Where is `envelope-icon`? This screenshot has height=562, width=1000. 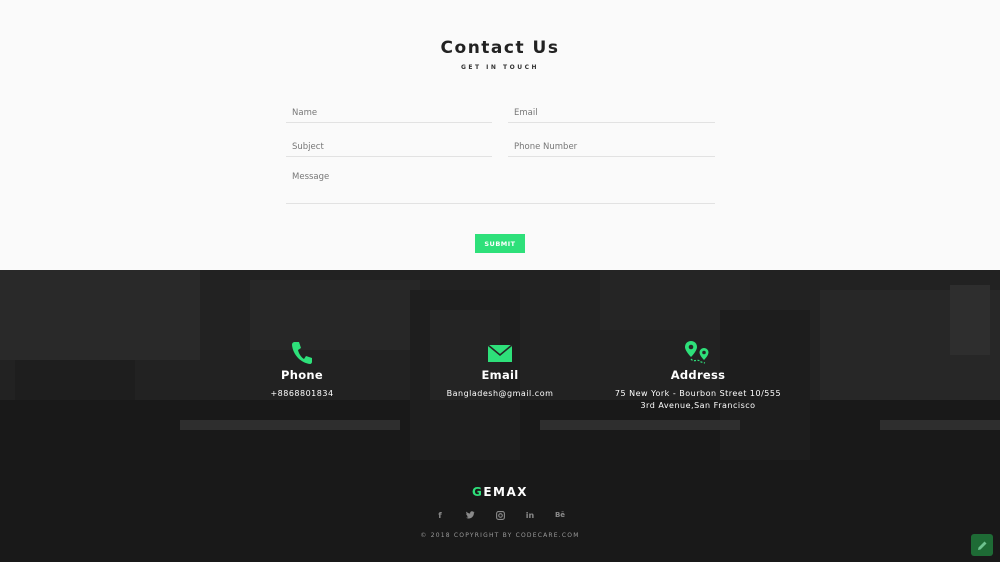
envelope-icon is located at coordinates (500, 353).